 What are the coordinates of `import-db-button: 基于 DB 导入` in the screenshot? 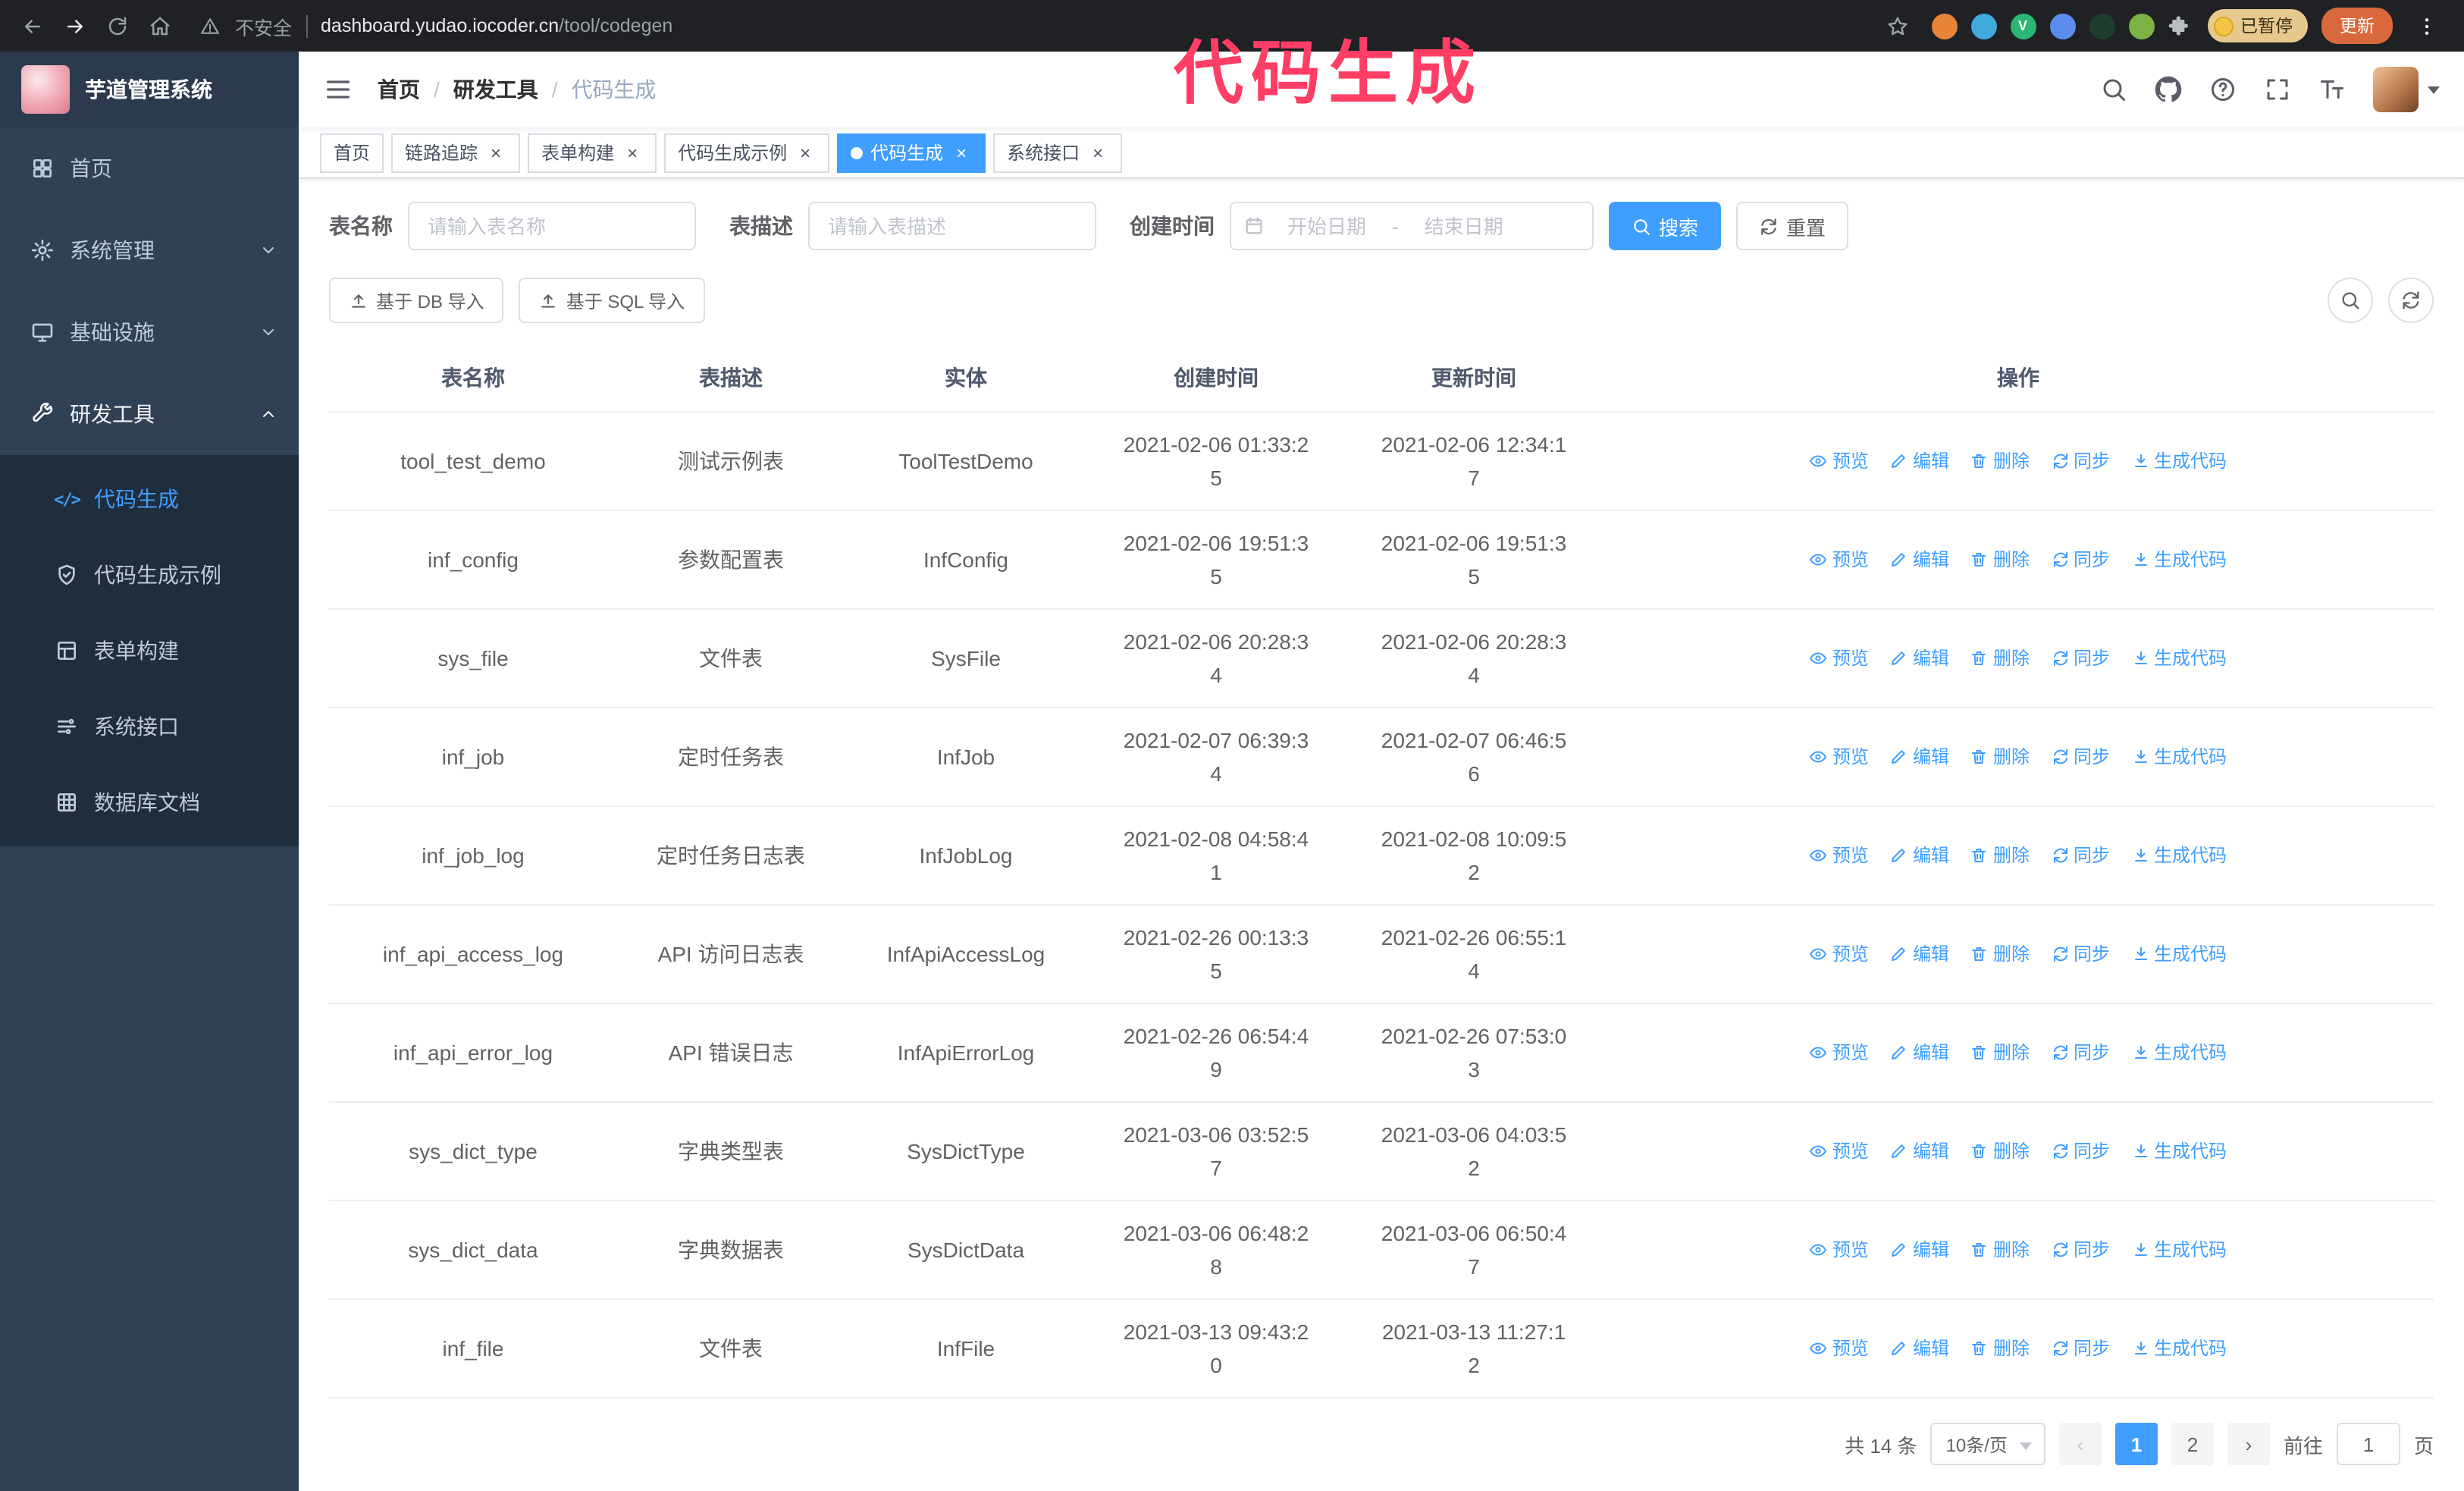 It's located at (417, 300).